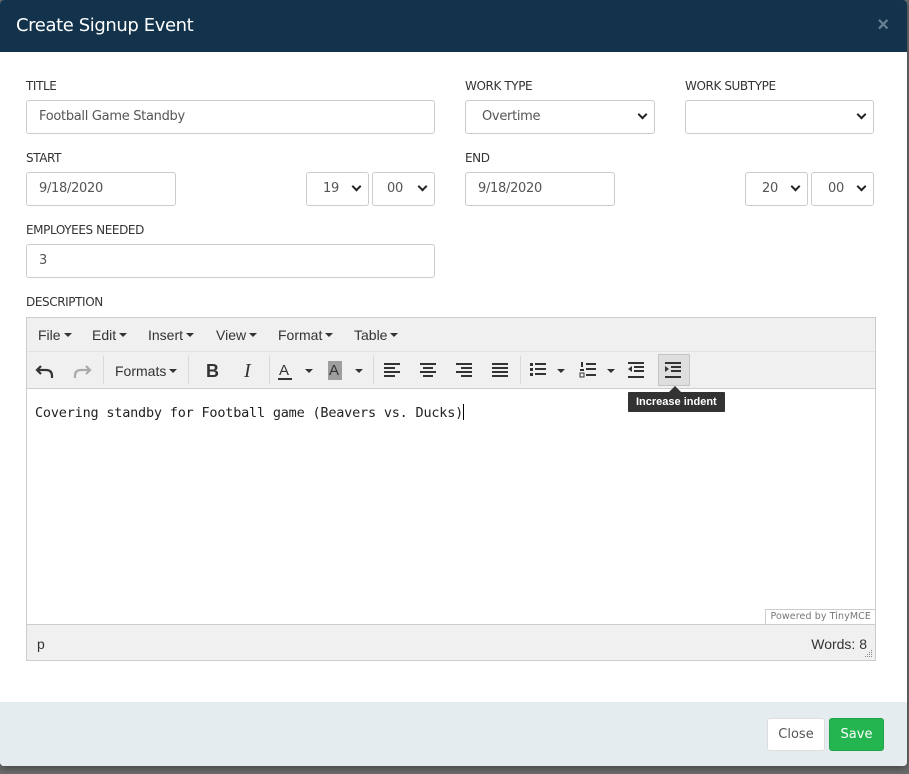  What do you see at coordinates (49, 335) in the screenshot?
I see `menu-file-label: File` at bounding box center [49, 335].